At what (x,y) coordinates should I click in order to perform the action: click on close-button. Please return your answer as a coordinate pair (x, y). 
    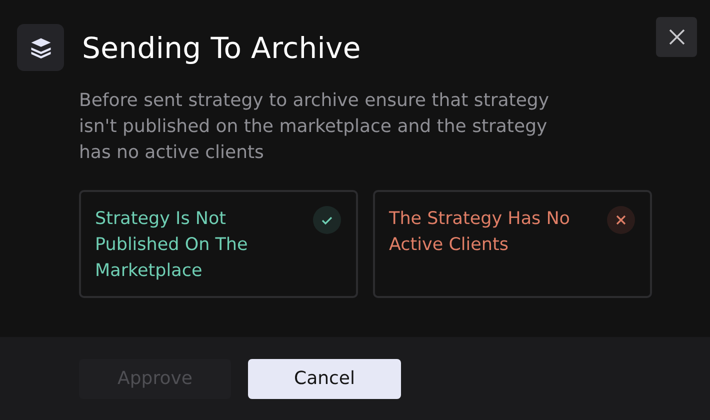
    Looking at the image, I should click on (676, 37).